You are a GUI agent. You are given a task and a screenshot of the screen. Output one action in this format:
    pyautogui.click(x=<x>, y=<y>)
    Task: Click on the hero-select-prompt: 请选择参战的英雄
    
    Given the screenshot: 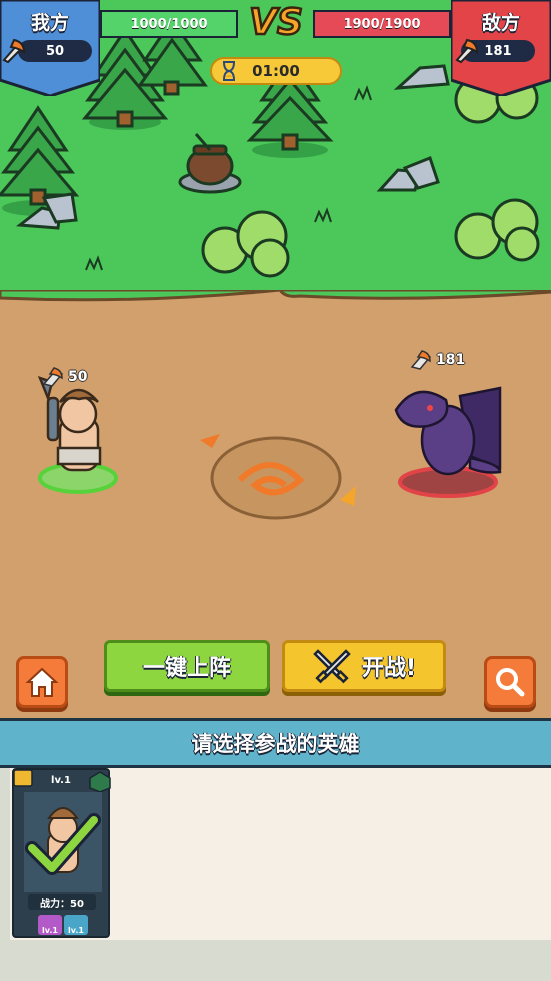 What is the action you would take?
    pyautogui.click(x=275, y=743)
    